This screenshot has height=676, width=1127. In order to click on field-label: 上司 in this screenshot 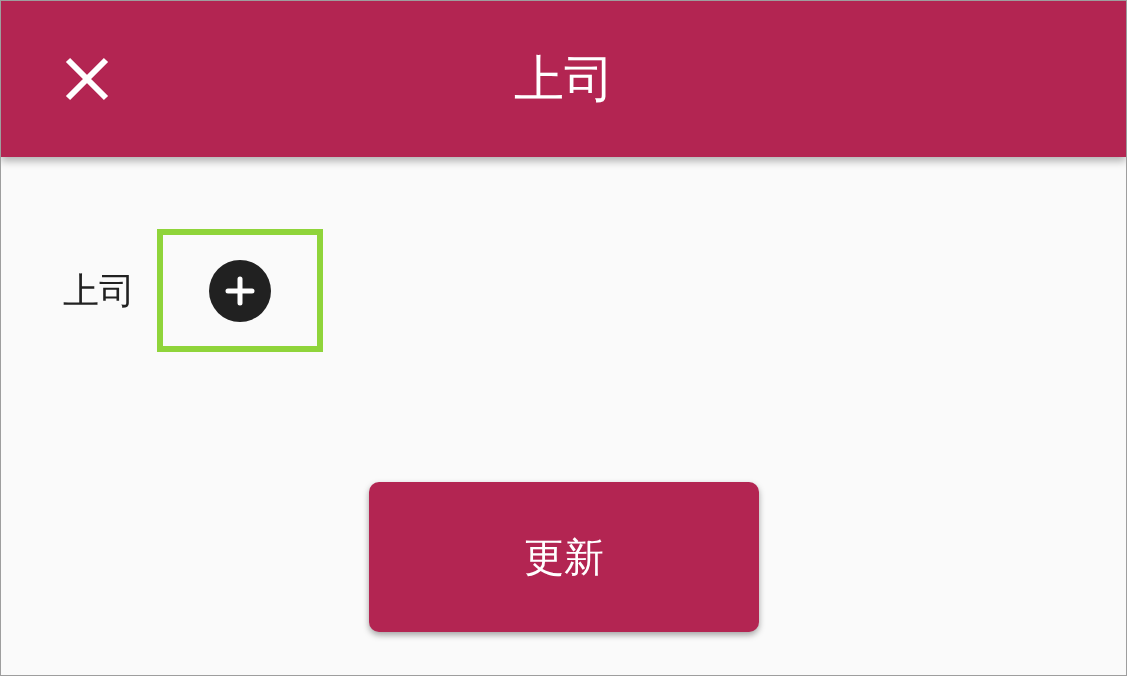, I will do `click(99, 290)`.